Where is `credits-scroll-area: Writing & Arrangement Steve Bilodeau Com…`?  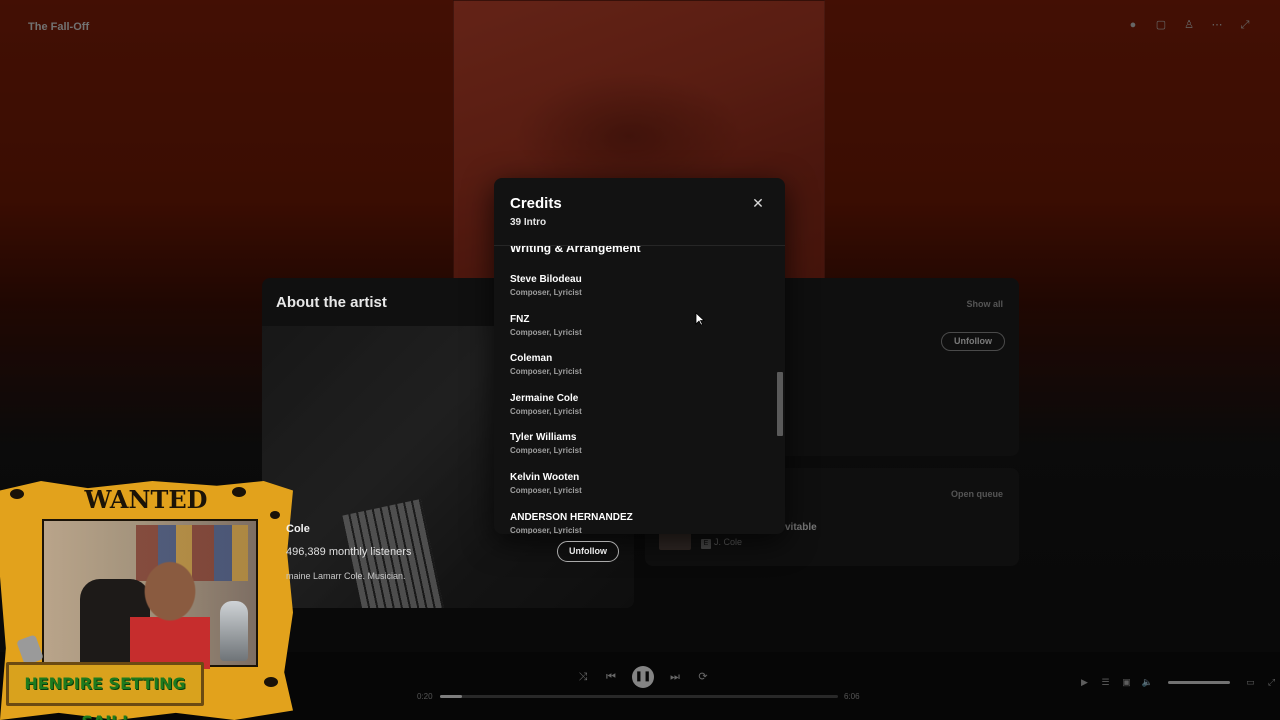
credits-scroll-area: Writing & Arrangement Steve Bilodeau Com… is located at coordinates (639, 390).